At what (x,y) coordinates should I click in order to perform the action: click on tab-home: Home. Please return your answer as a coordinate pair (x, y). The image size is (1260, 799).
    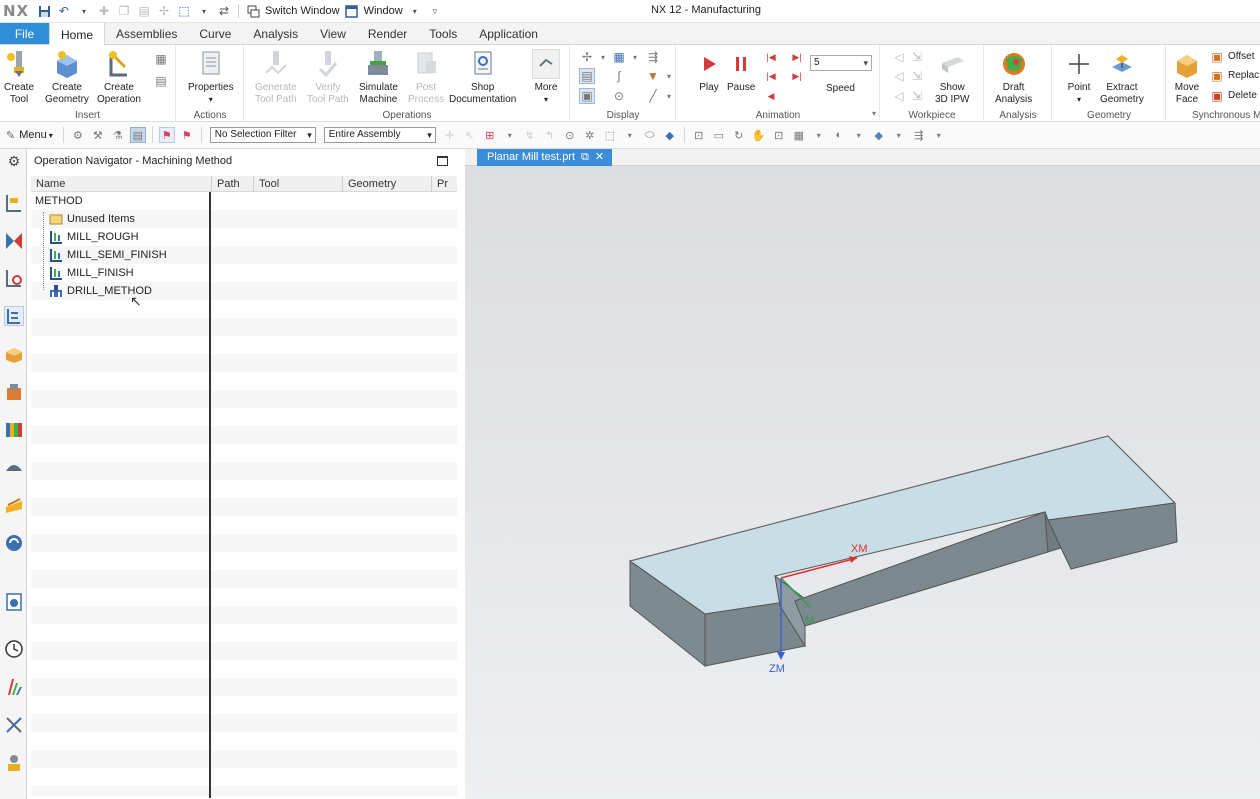
    Looking at the image, I should click on (77, 34).